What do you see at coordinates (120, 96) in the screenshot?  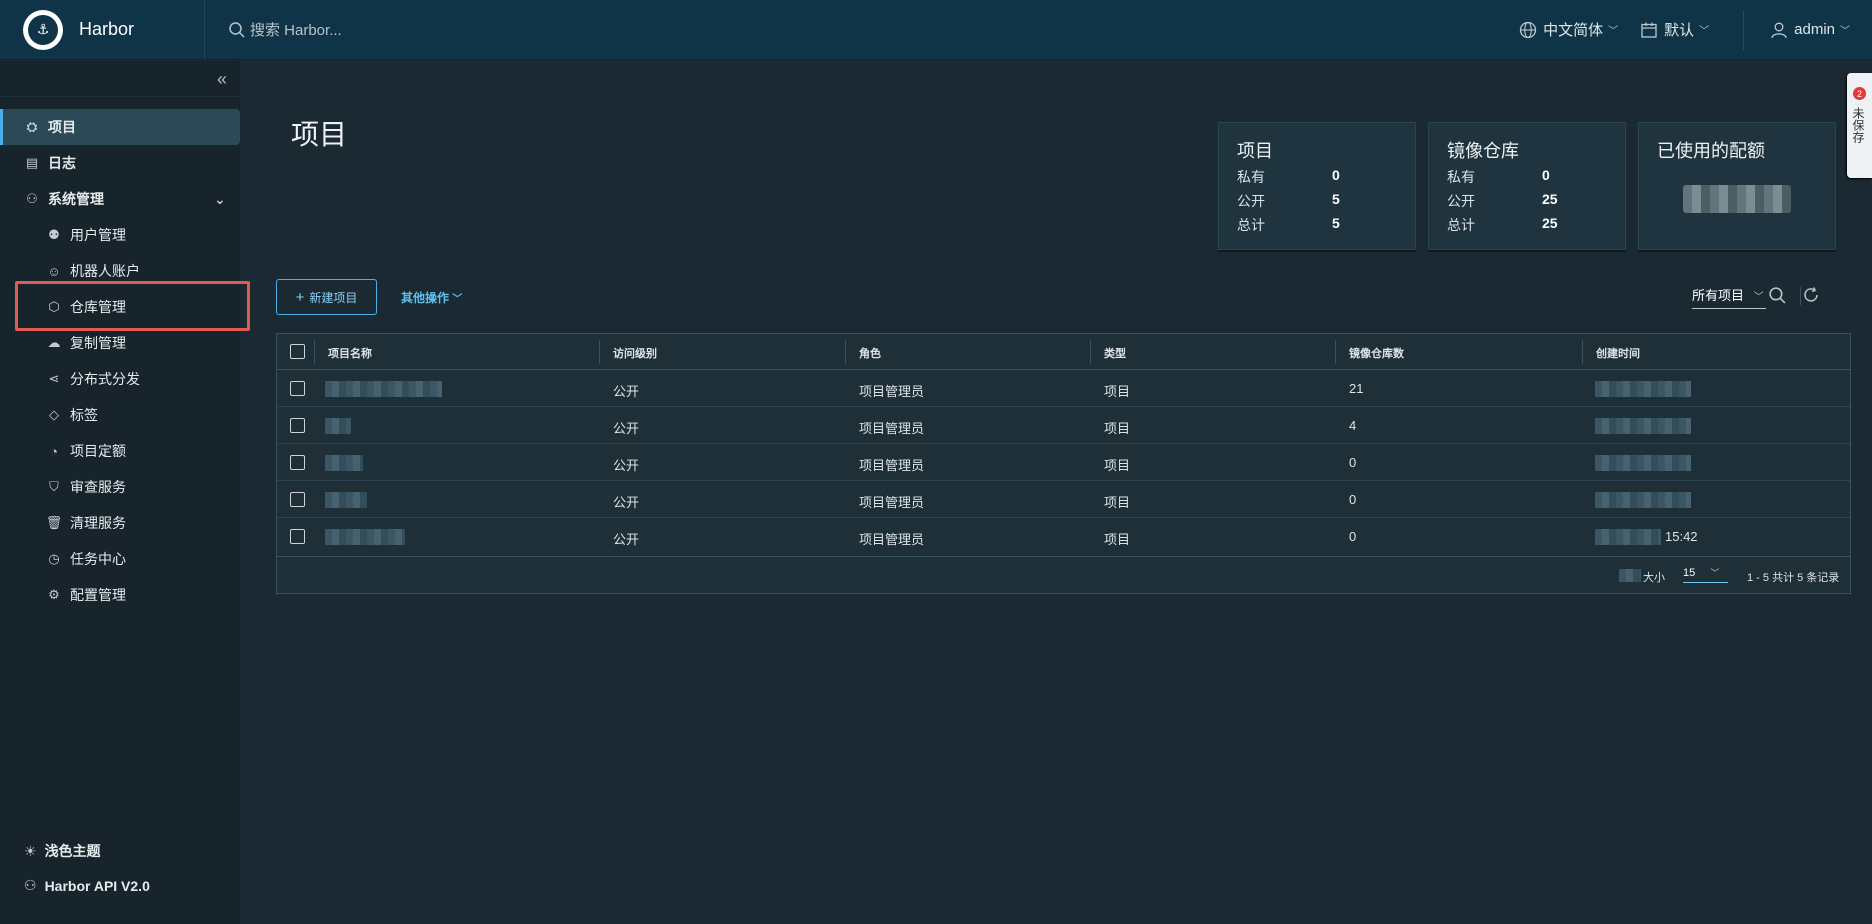 I see `sidebar-divider` at bounding box center [120, 96].